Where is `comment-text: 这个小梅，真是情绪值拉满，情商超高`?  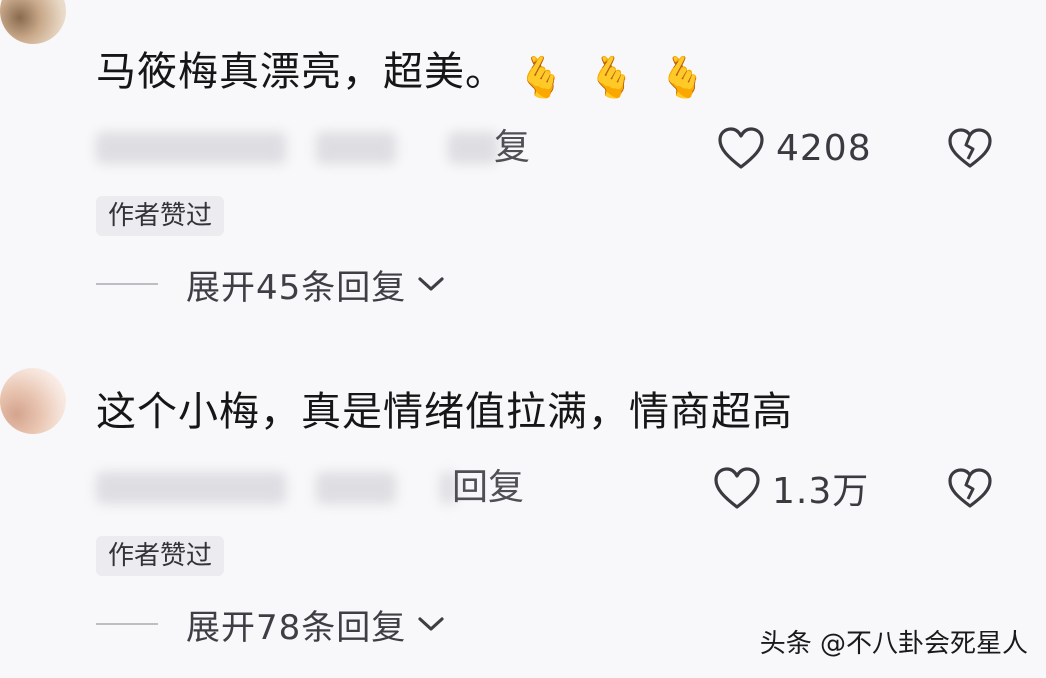
comment-text: 这个小梅，真是情绪值拉满，情商超高 is located at coordinates (444, 412).